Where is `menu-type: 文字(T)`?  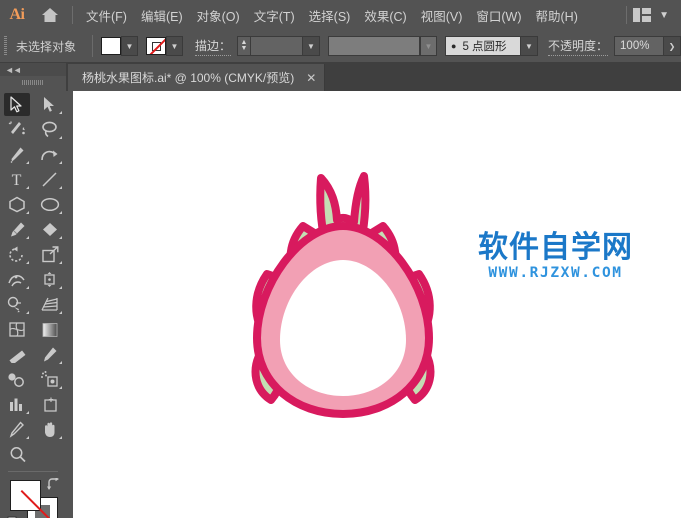
menu-type: 文字(T) is located at coordinates (274, 15).